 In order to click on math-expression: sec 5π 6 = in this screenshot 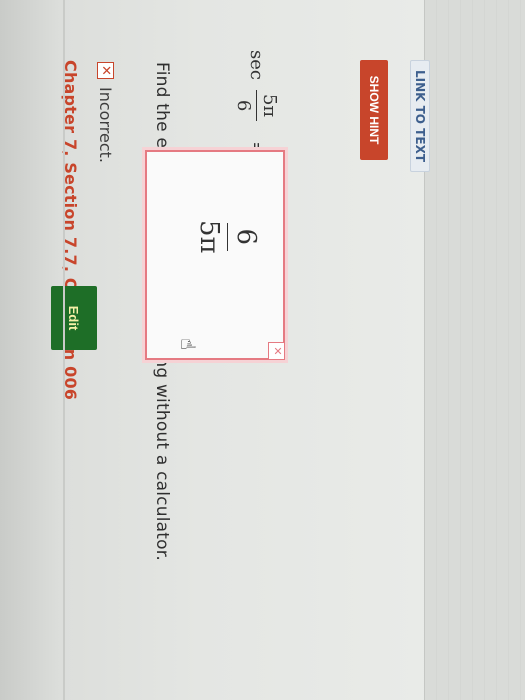, I will do `click(256, 103)`.